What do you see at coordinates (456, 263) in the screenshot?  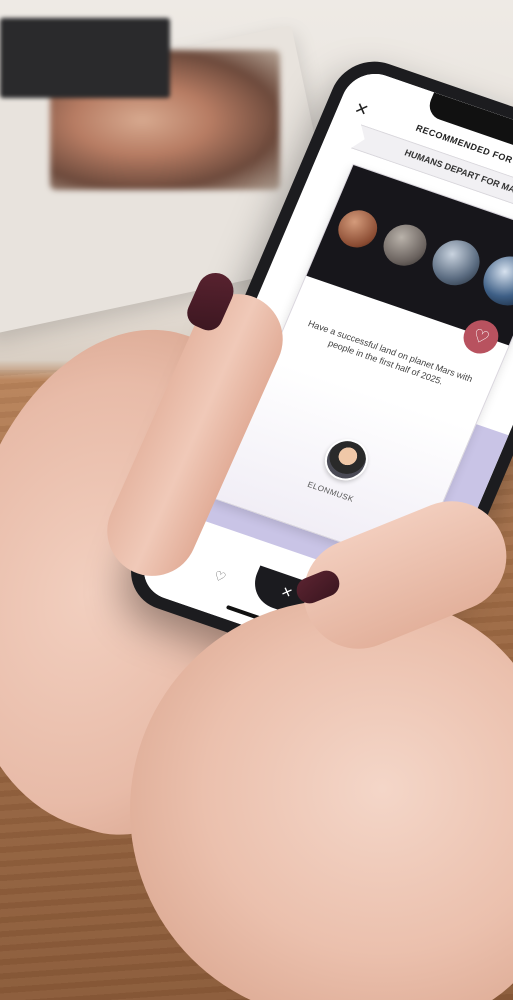 I see `grey-planet` at bounding box center [456, 263].